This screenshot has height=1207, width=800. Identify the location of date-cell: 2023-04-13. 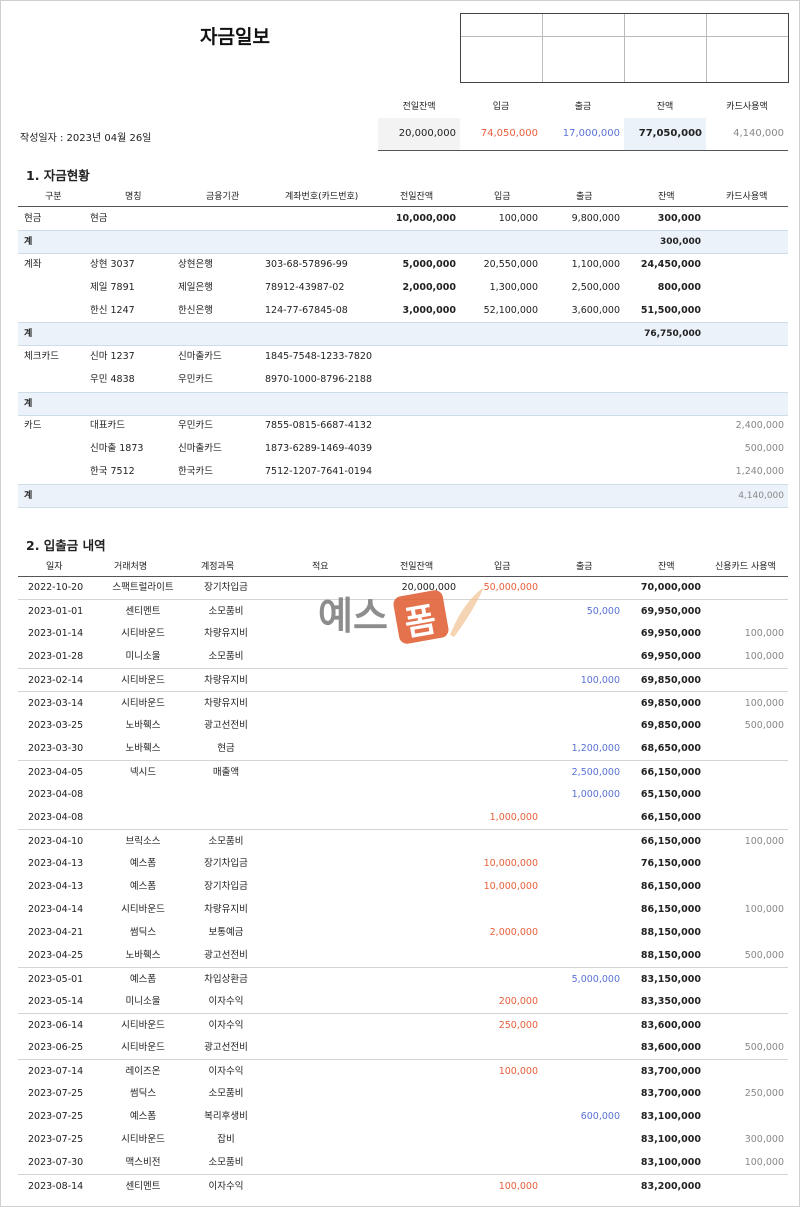
(56, 863).